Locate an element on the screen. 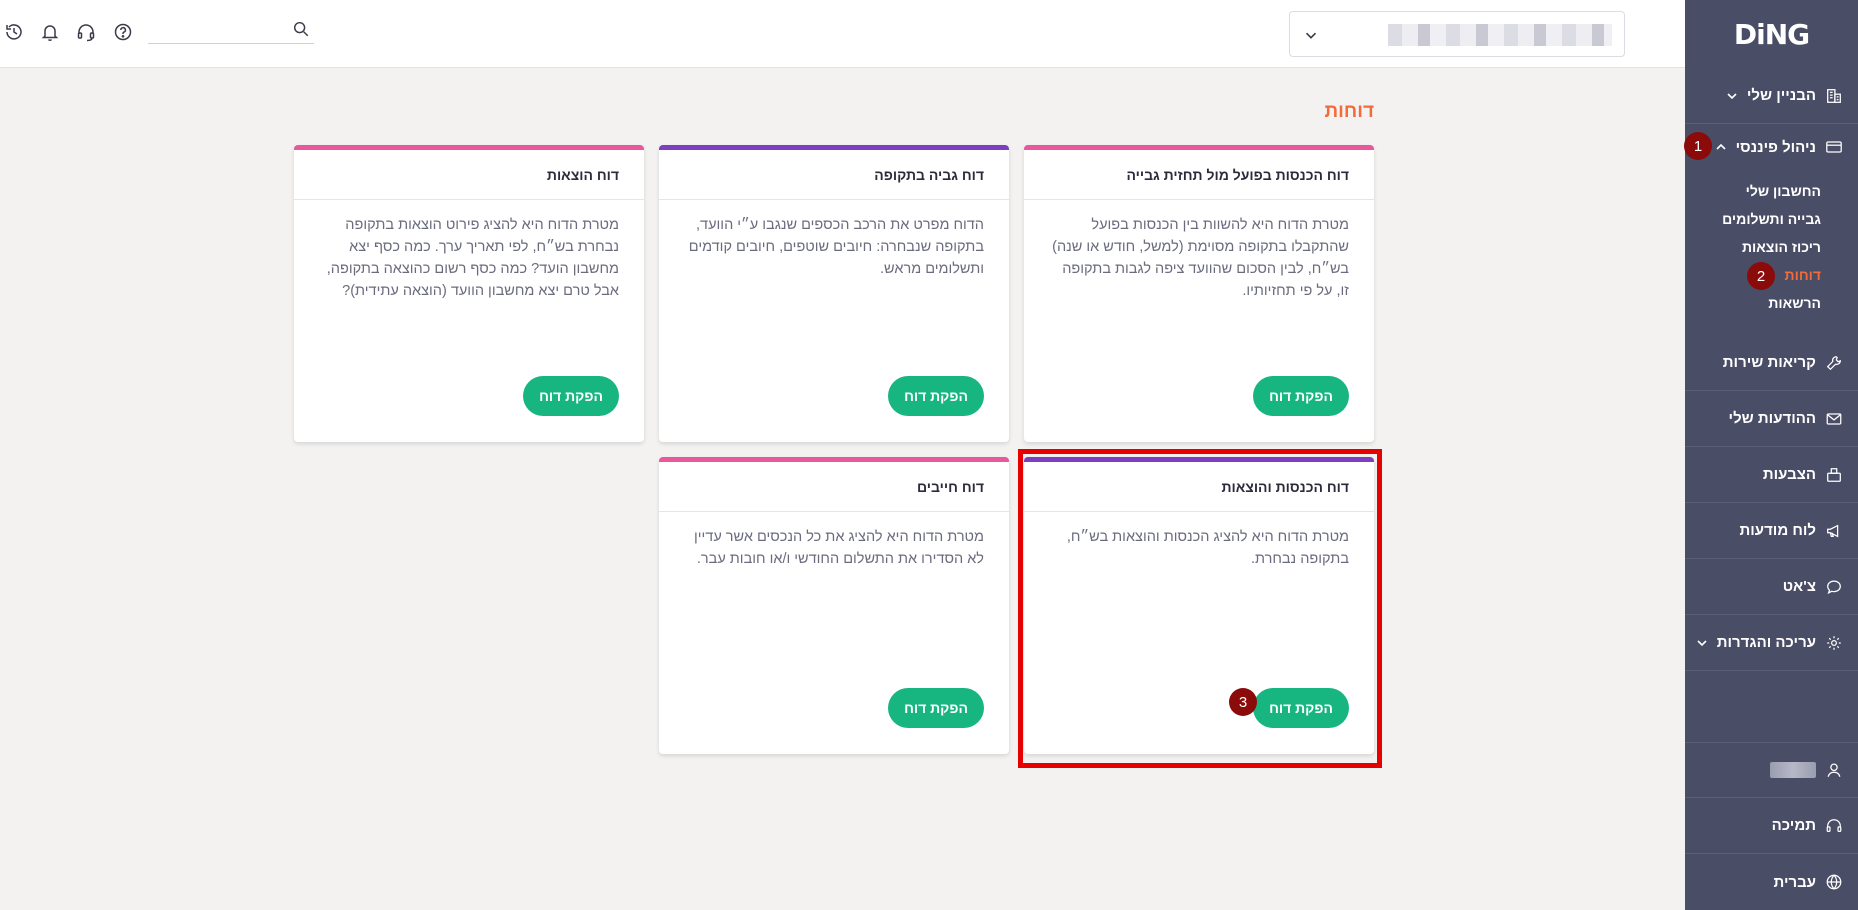  sidebar-item-chat: צ'אט is located at coordinates (1771, 587).